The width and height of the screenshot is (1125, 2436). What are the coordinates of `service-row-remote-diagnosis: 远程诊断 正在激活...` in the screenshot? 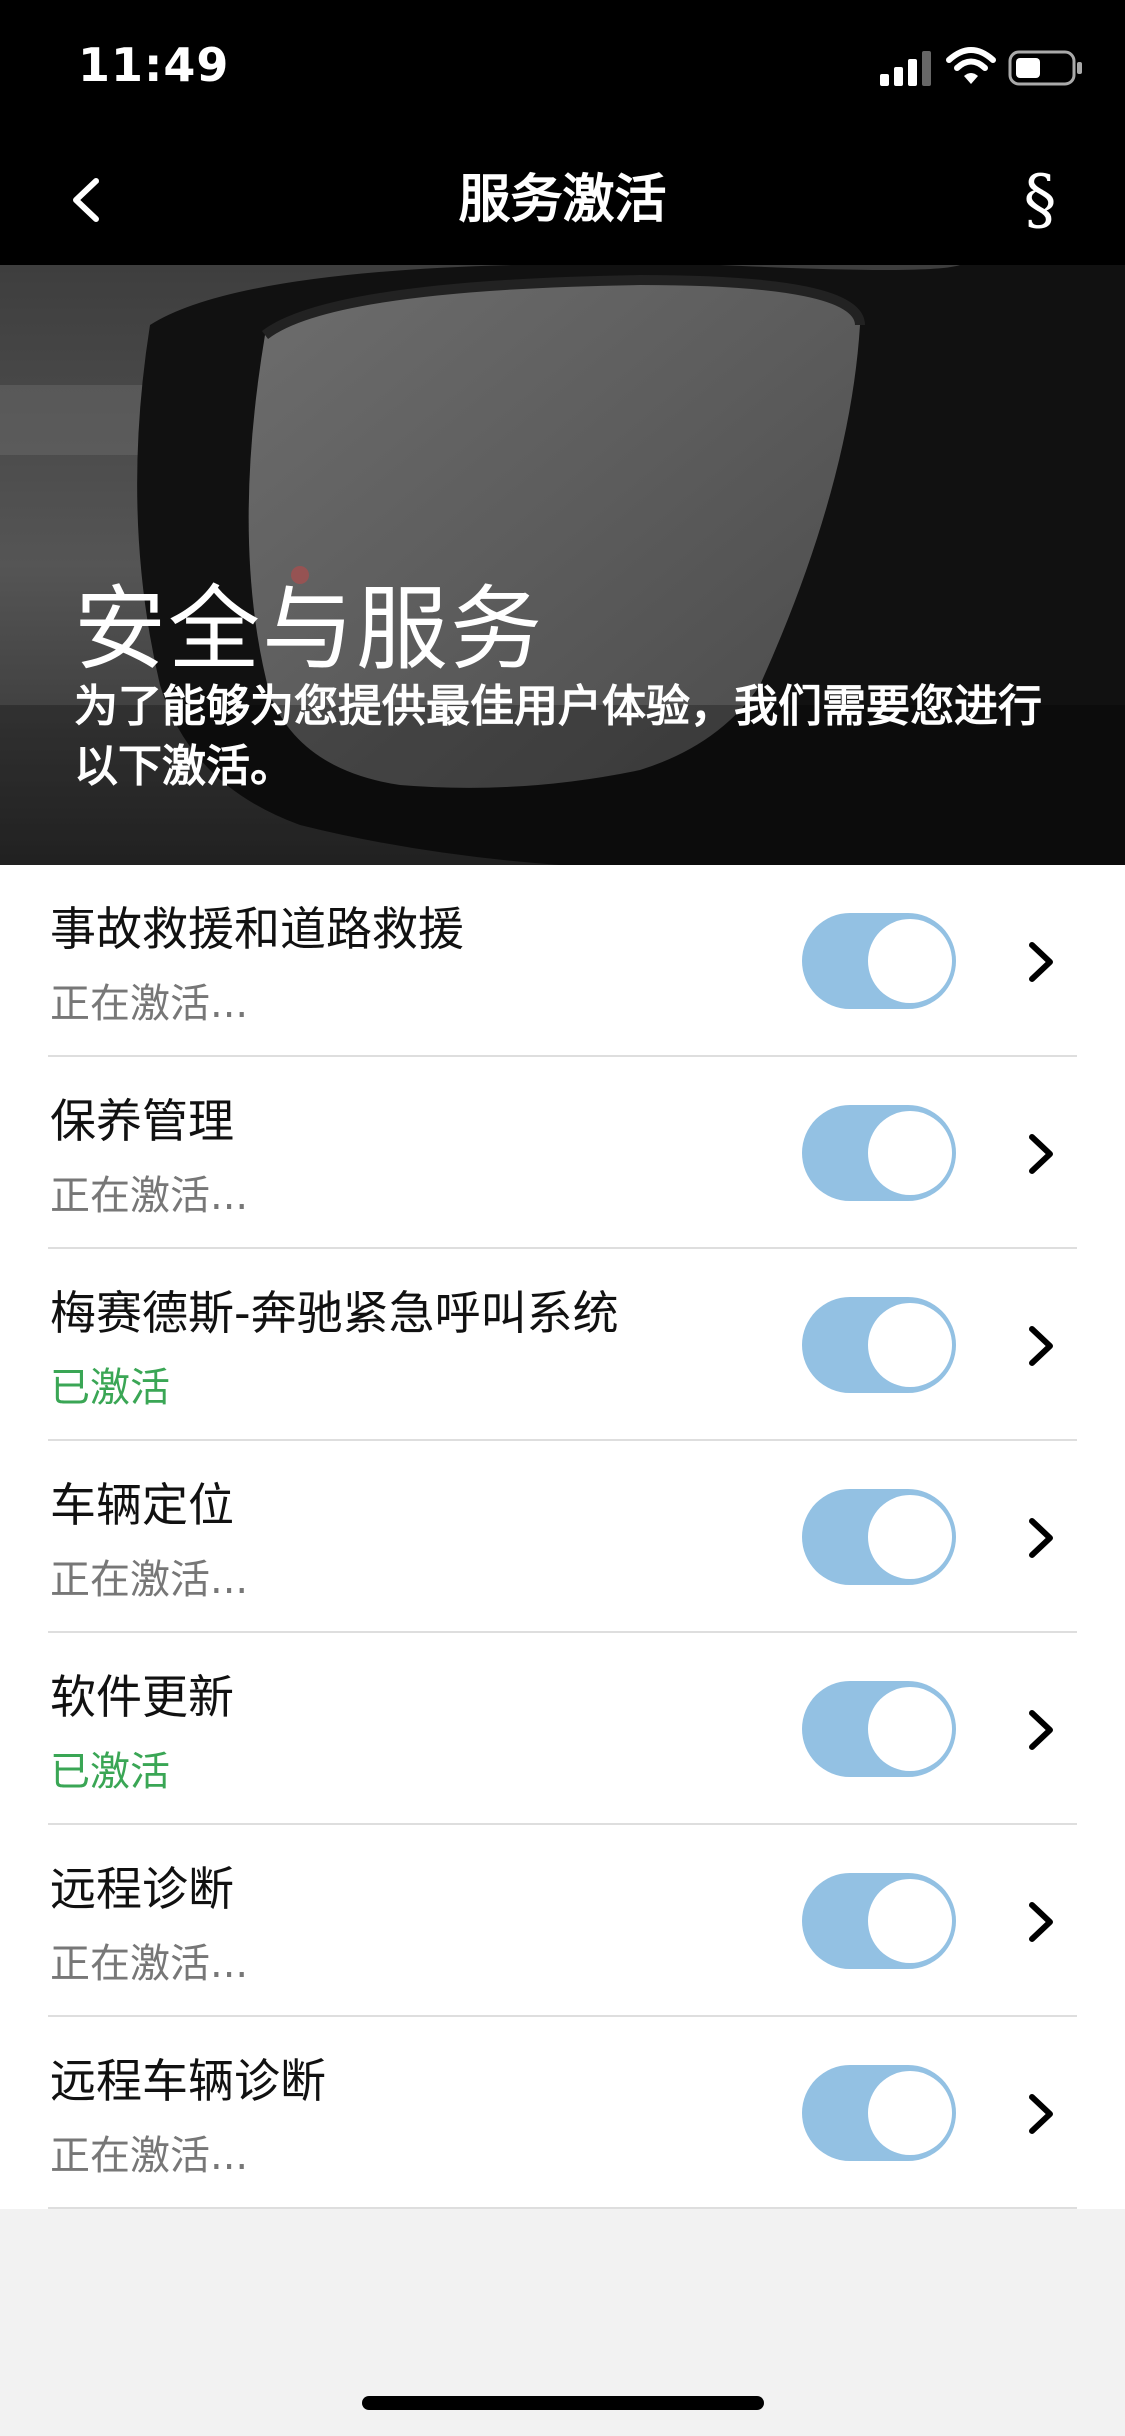 It's located at (562, 1921).